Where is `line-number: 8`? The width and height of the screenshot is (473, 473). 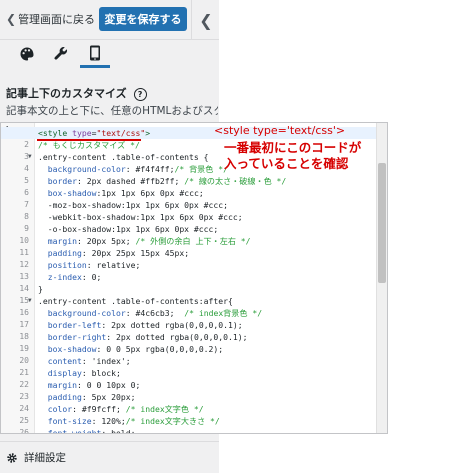 line-number: 8 is located at coordinates (26, 216).